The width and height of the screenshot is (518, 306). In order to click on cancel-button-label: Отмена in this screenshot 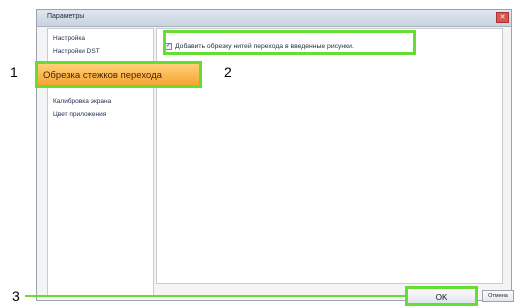, I will do `click(498, 296)`.